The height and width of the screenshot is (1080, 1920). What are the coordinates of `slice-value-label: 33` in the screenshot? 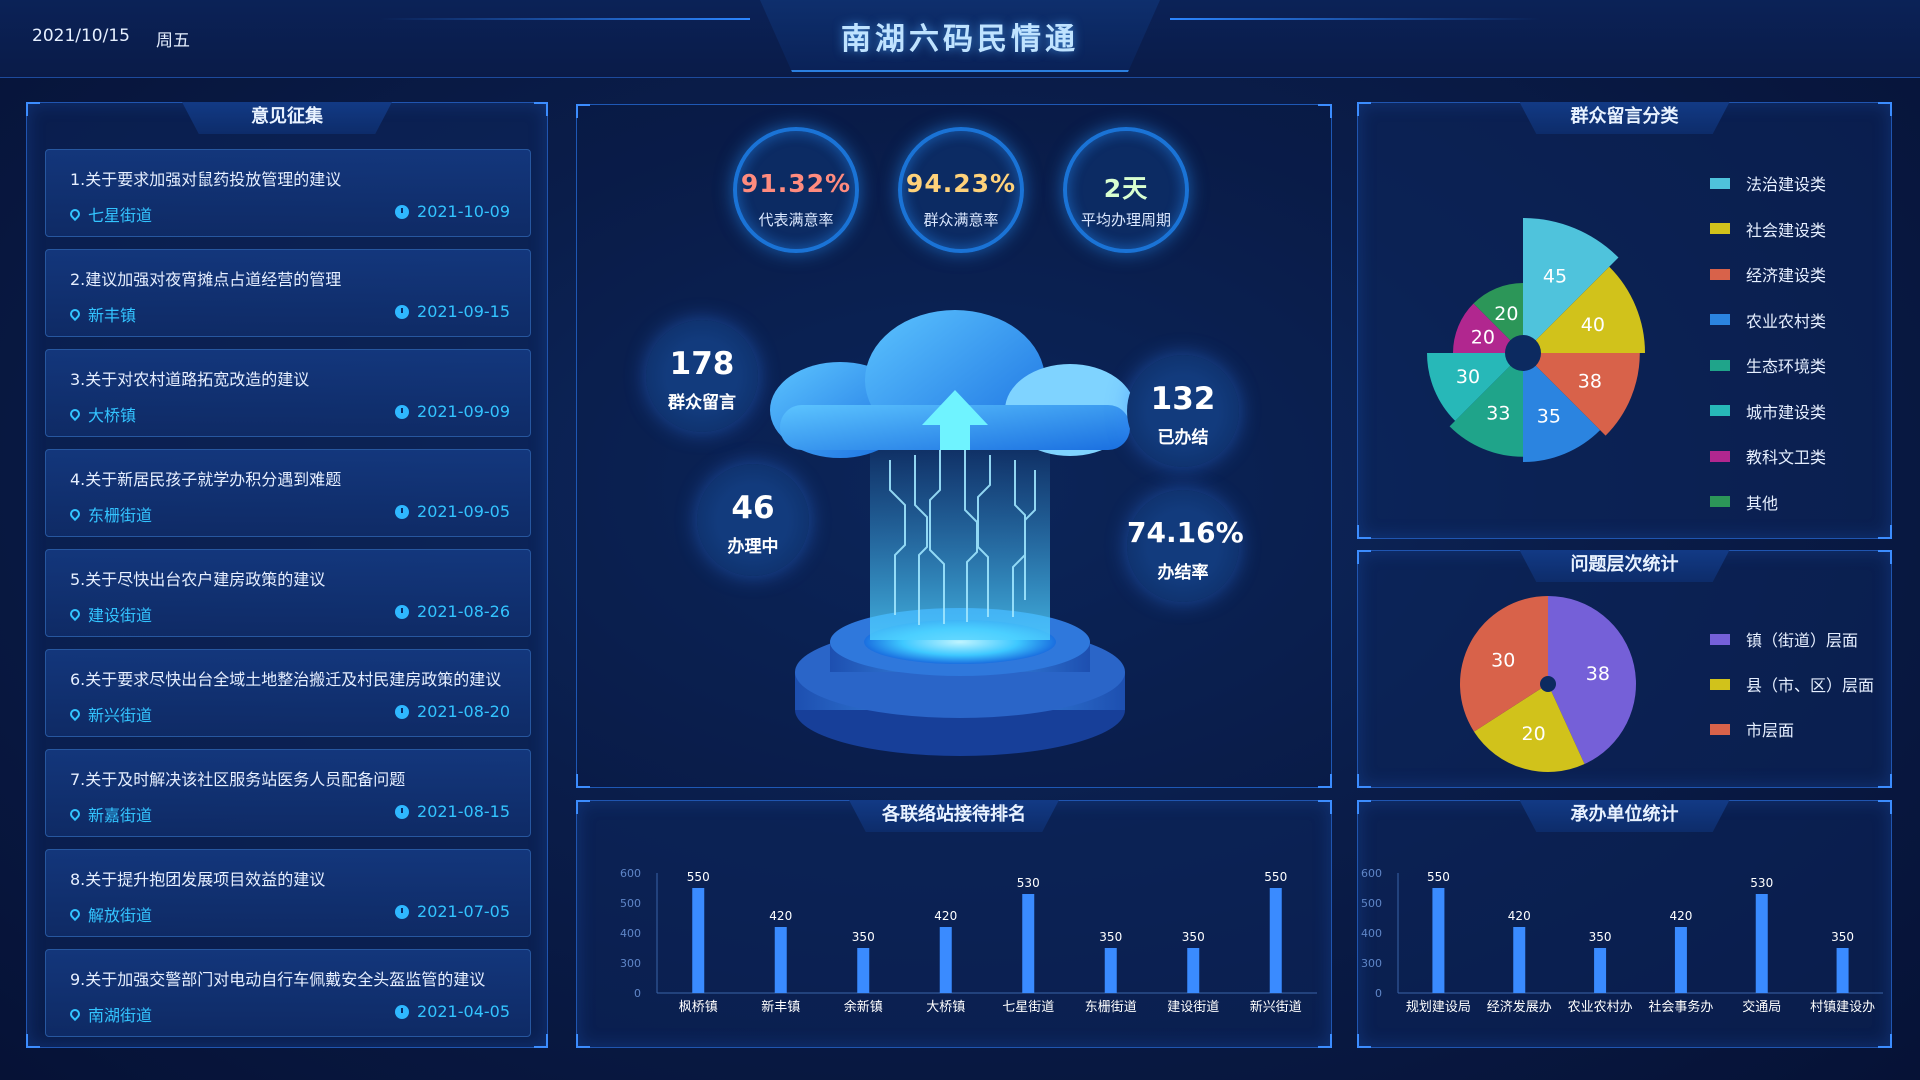 It's located at (1498, 413).